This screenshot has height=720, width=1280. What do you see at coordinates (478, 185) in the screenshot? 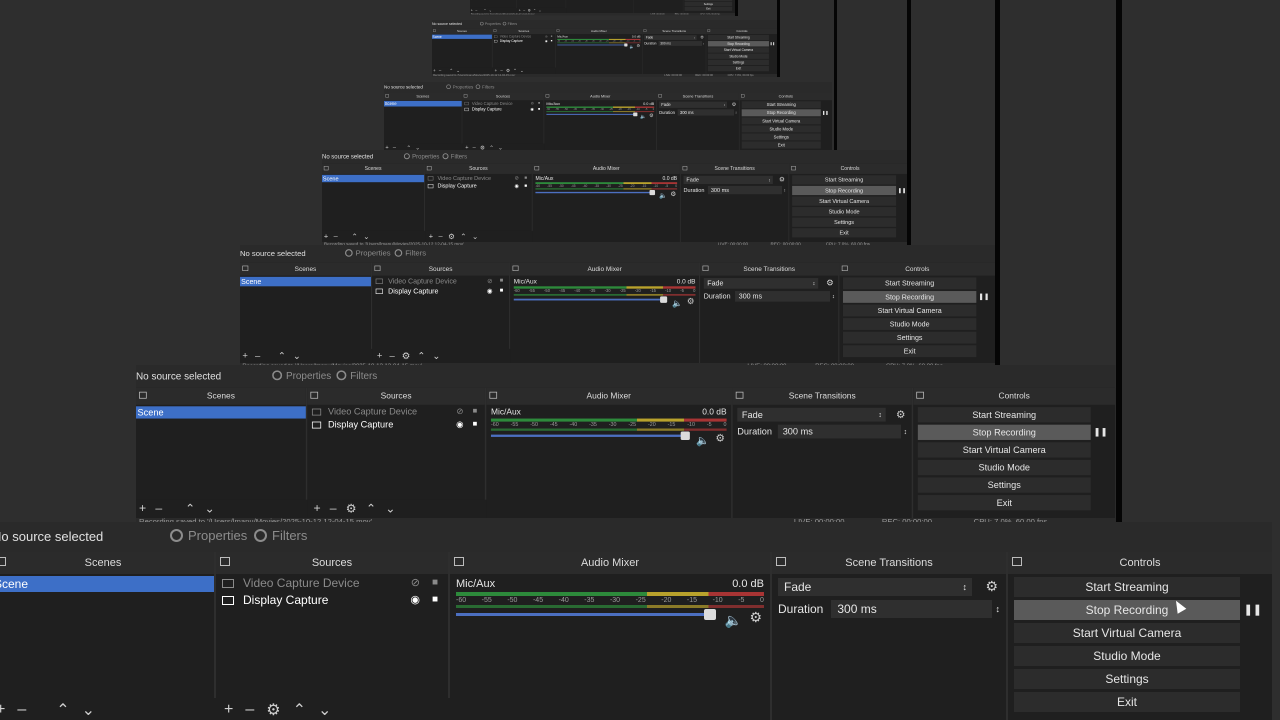
I see `source-item: Display Capture ◉ ■` at bounding box center [478, 185].